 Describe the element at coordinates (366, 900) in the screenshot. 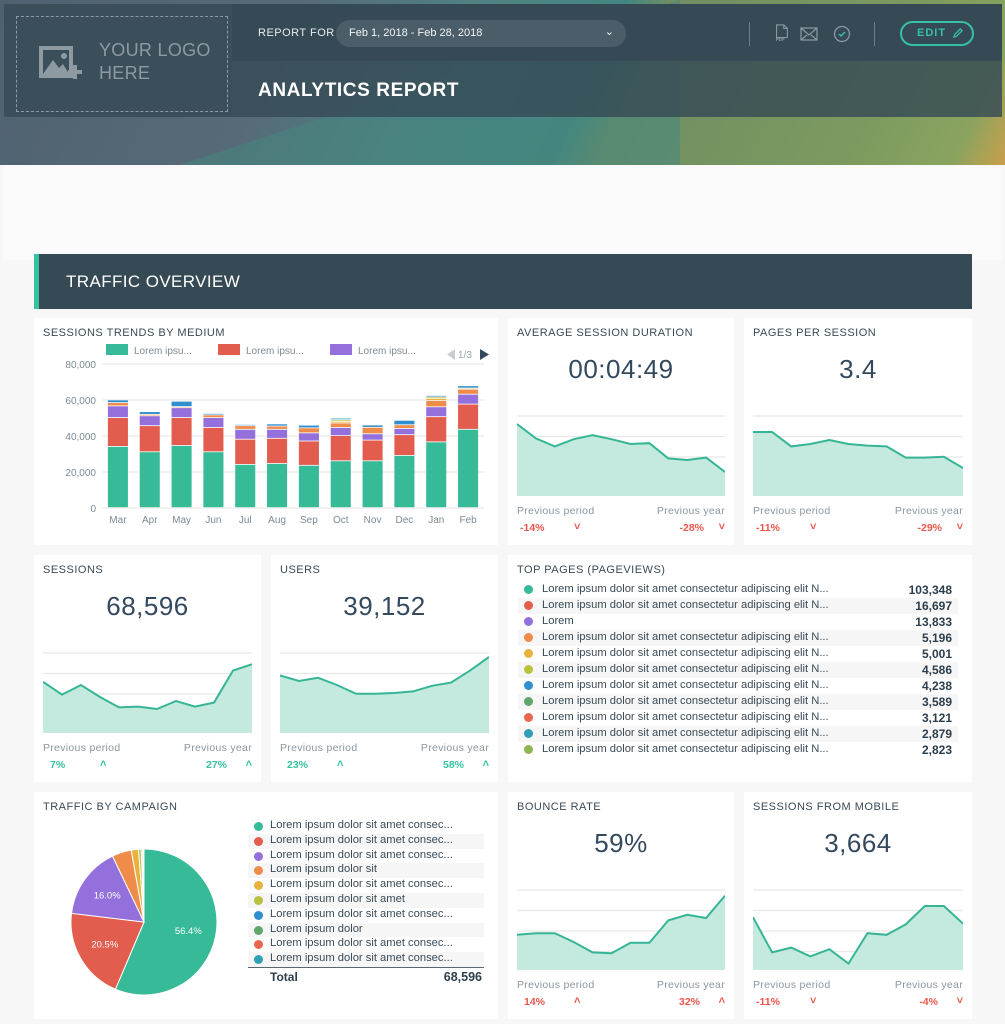

I see `legend-item: Lorem ipsum dolor sit amet` at that location.